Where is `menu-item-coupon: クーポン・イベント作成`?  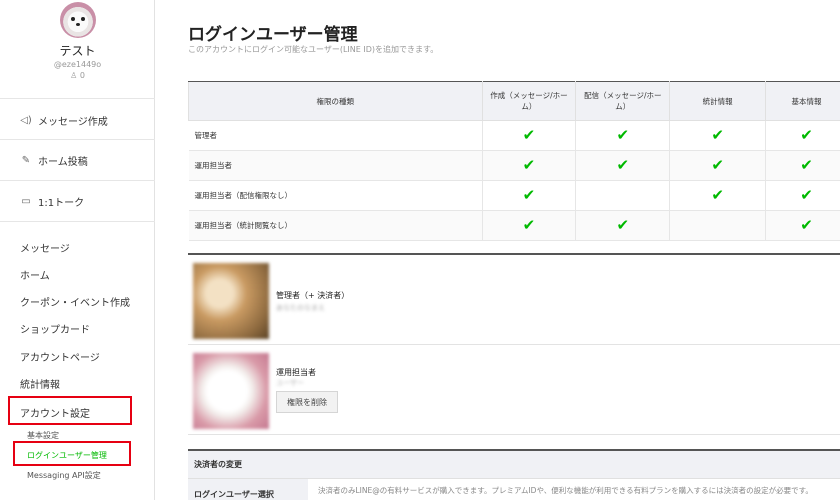
menu-item-coupon: クーポン・イベント作成 is located at coordinates (75, 301).